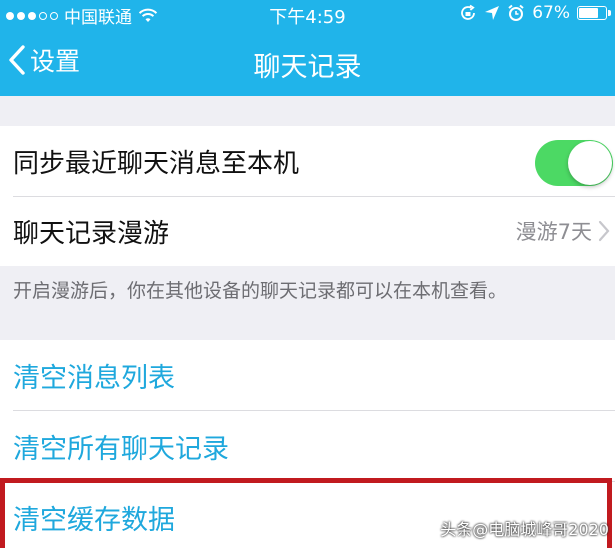 This screenshot has width=615, height=548. I want to click on status-right: 67%, so click(535, 13).